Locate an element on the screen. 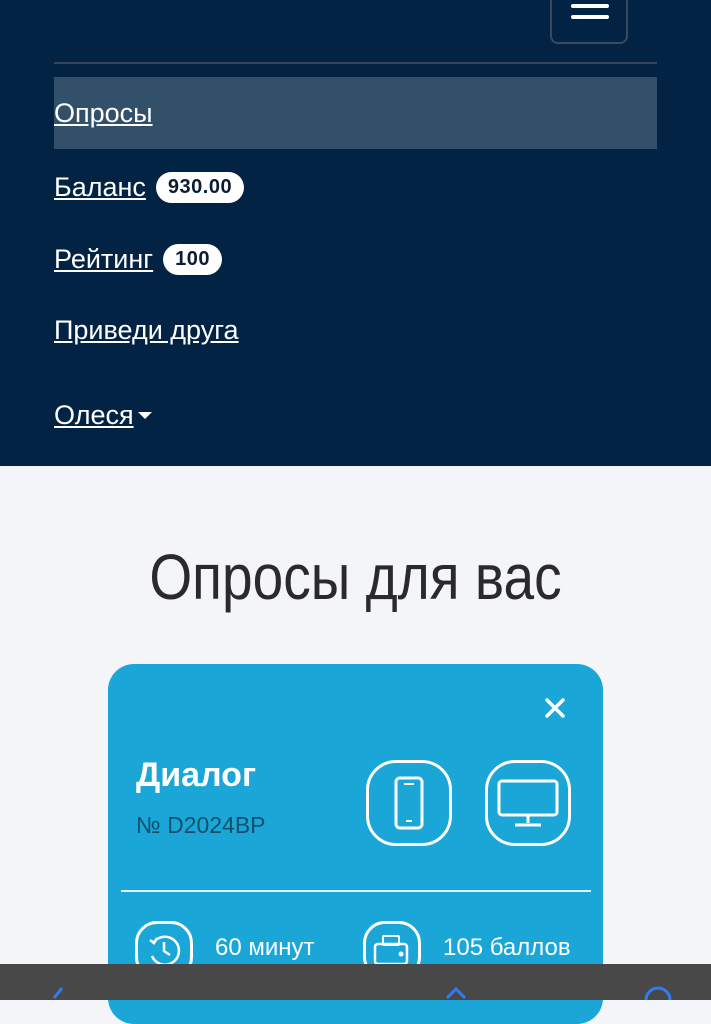 The width and height of the screenshot is (711, 1024). user-menu-dropdown: Олеся is located at coordinates (355, 415).